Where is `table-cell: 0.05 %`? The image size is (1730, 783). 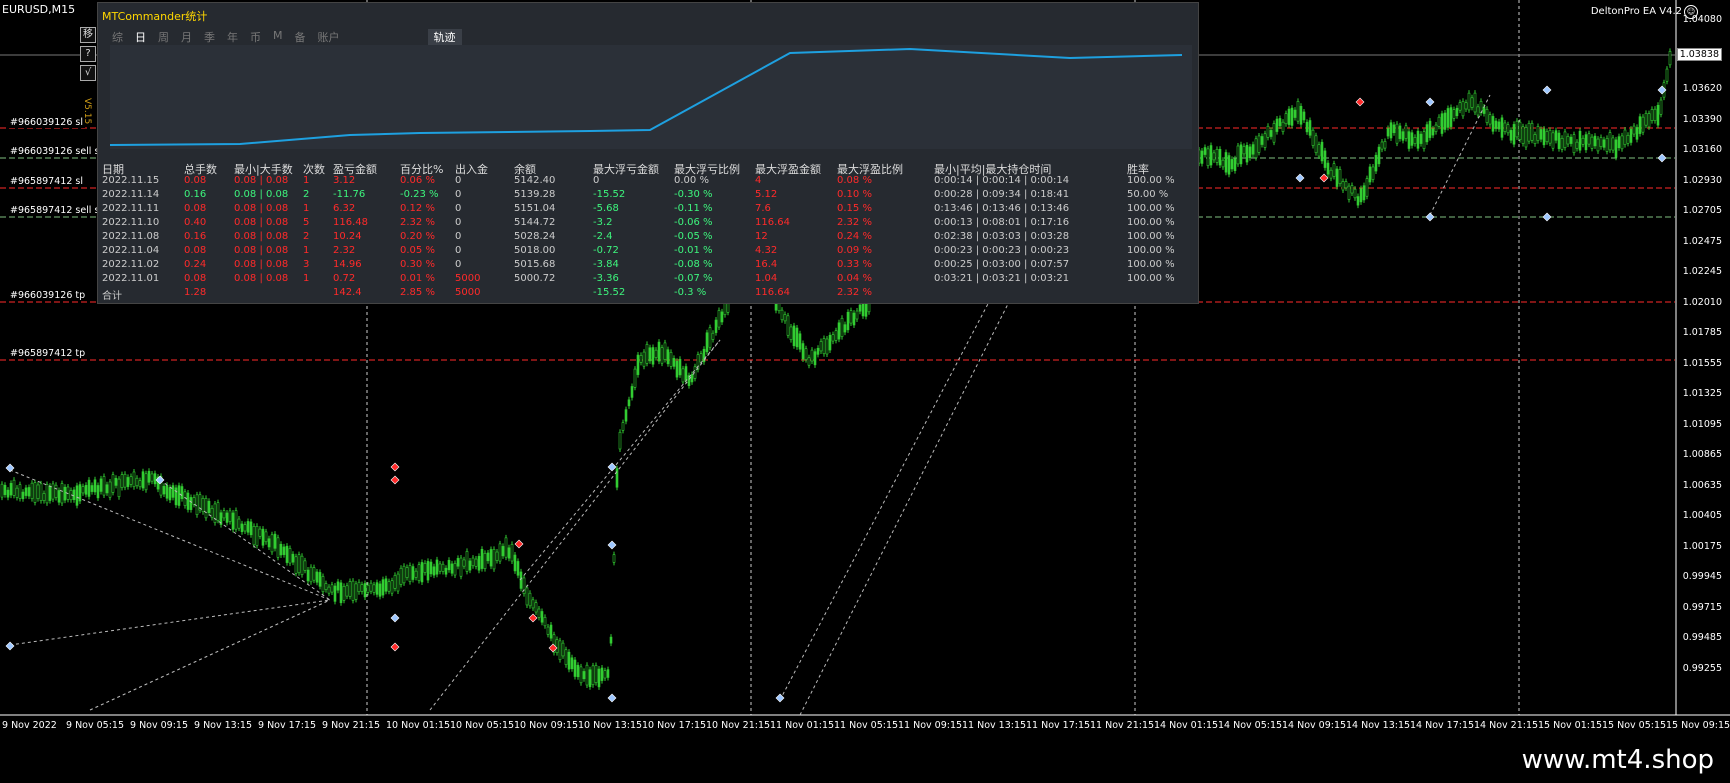
table-cell: 0.05 % is located at coordinates (417, 250).